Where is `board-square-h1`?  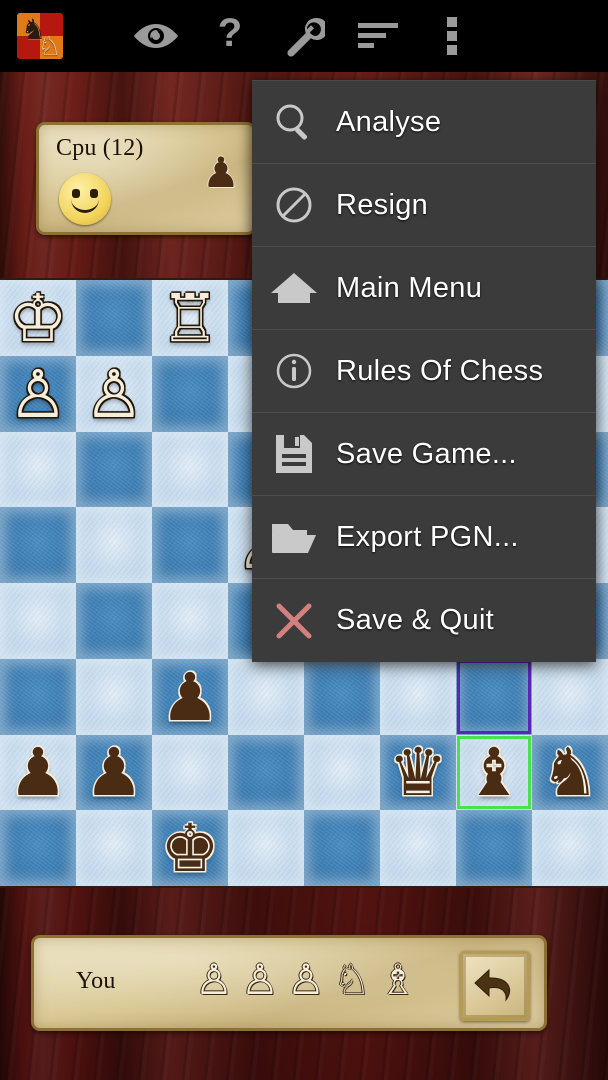
board-square-h1 is located at coordinates (570, 848).